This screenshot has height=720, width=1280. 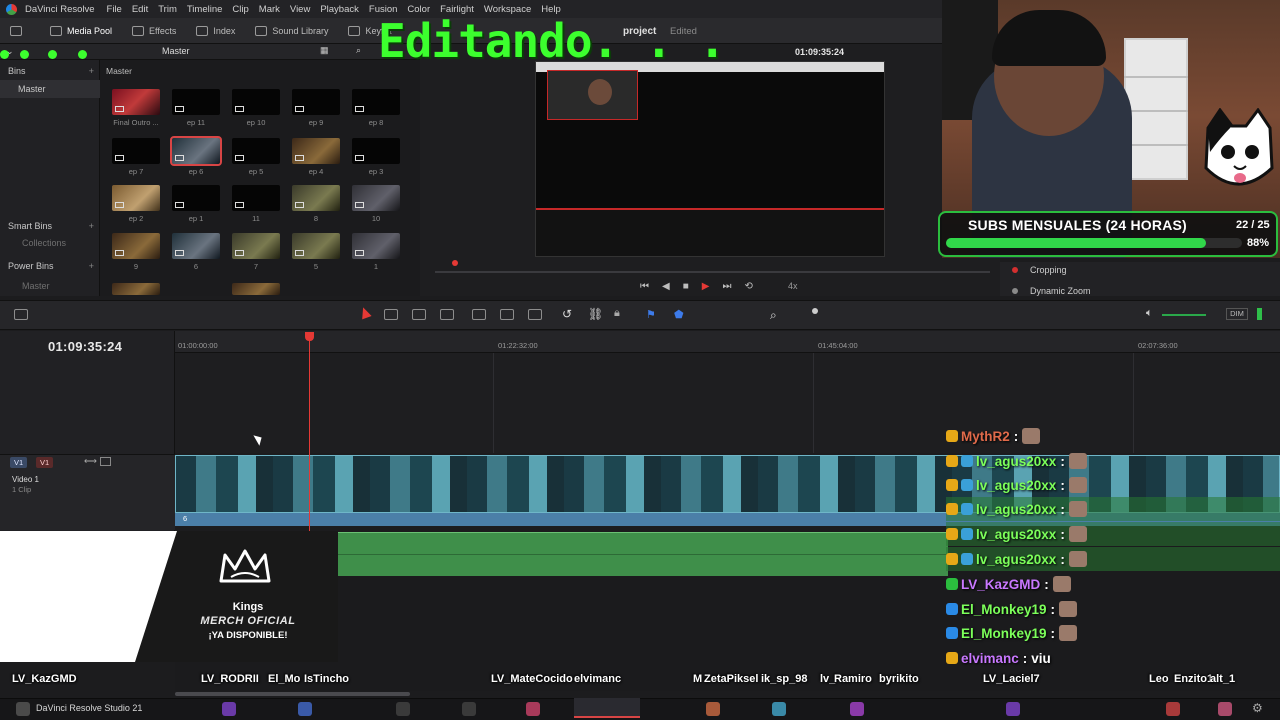 What do you see at coordinates (643, 554) in the screenshot?
I see `audio-clip` at bounding box center [643, 554].